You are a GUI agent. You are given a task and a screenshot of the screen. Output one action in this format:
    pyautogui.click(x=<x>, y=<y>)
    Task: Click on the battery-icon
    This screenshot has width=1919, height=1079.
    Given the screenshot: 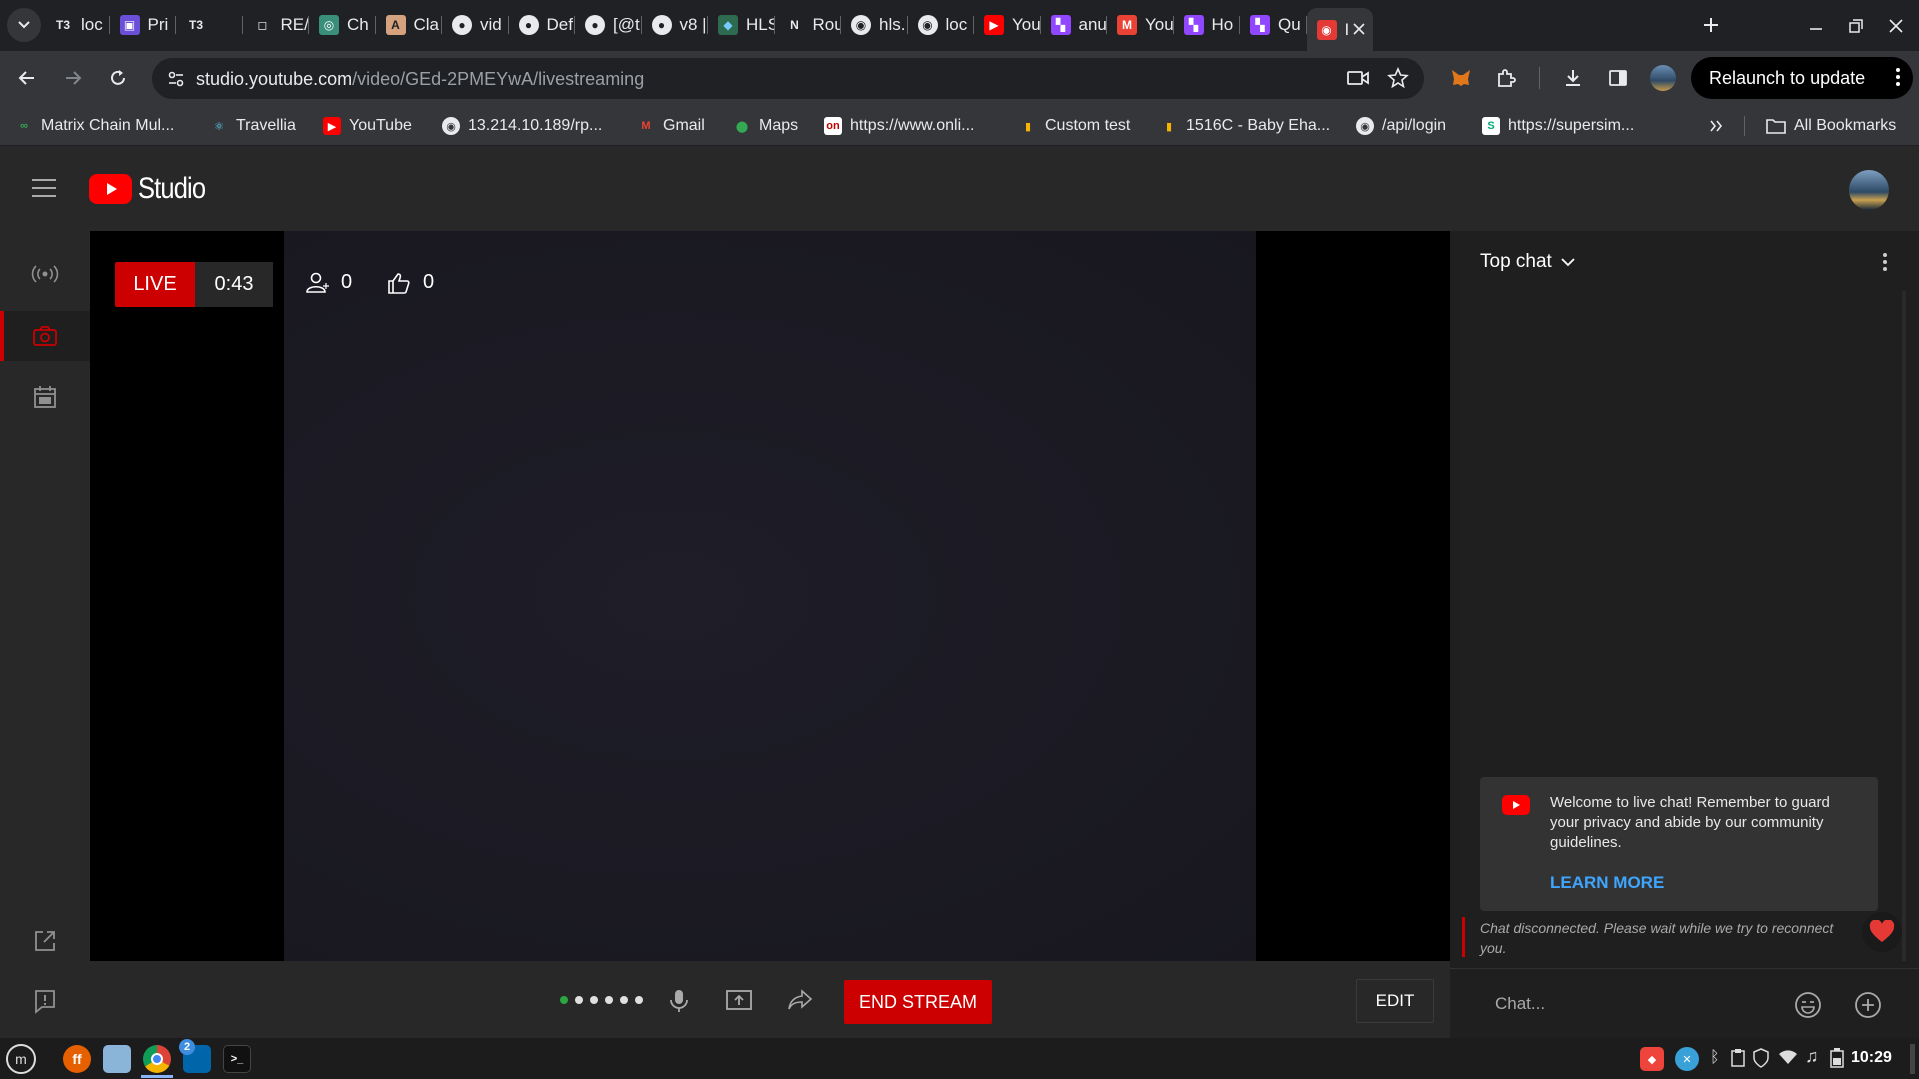 What is the action you would take?
    pyautogui.click(x=1837, y=1060)
    